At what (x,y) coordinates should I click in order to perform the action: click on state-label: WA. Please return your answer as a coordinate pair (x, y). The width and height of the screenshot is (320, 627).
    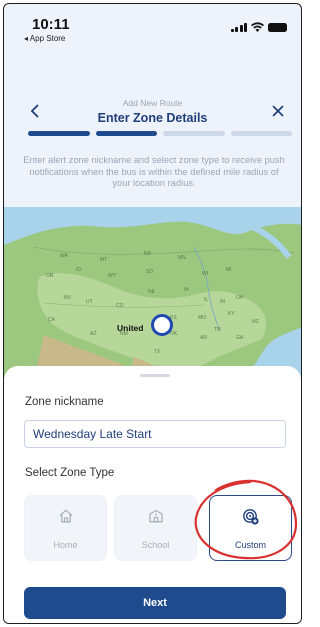
    Looking at the image, I should click on (64, 256).